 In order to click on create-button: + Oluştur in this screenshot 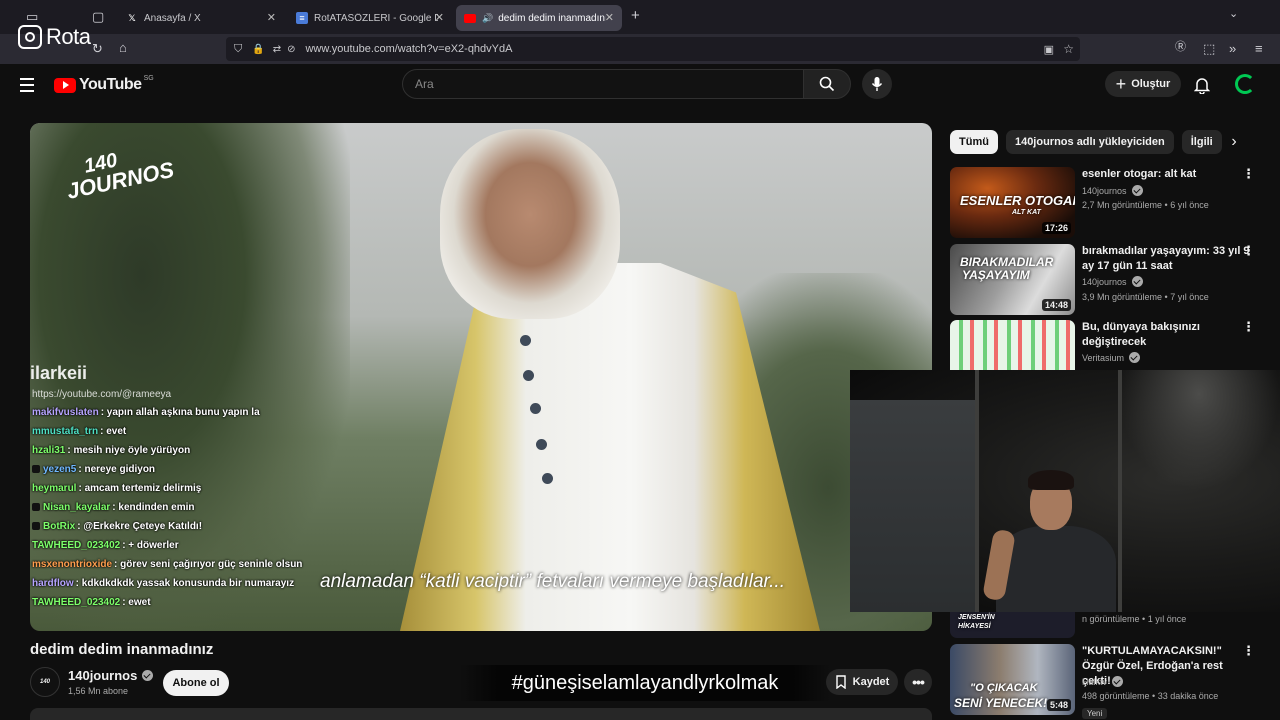, I will do `click(1143, 84)`.